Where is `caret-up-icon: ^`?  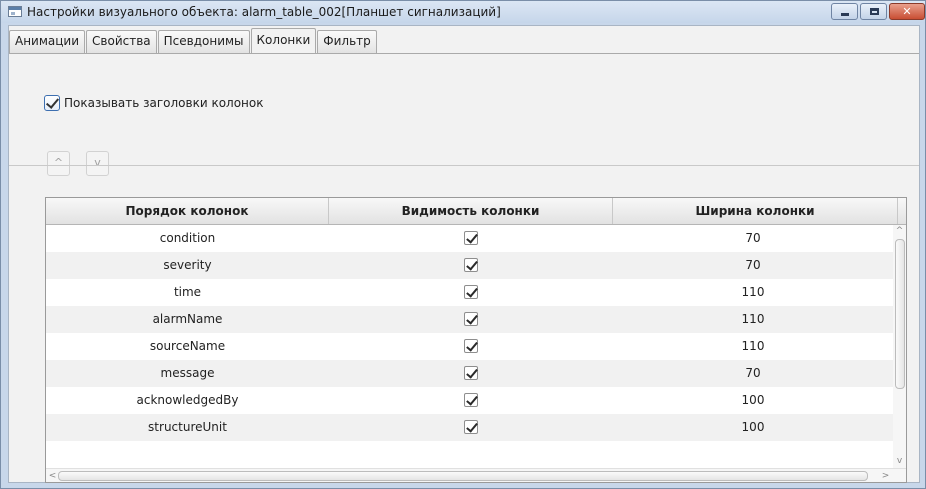 caret-up-icon: ^ is located at coordinates (58, 162).